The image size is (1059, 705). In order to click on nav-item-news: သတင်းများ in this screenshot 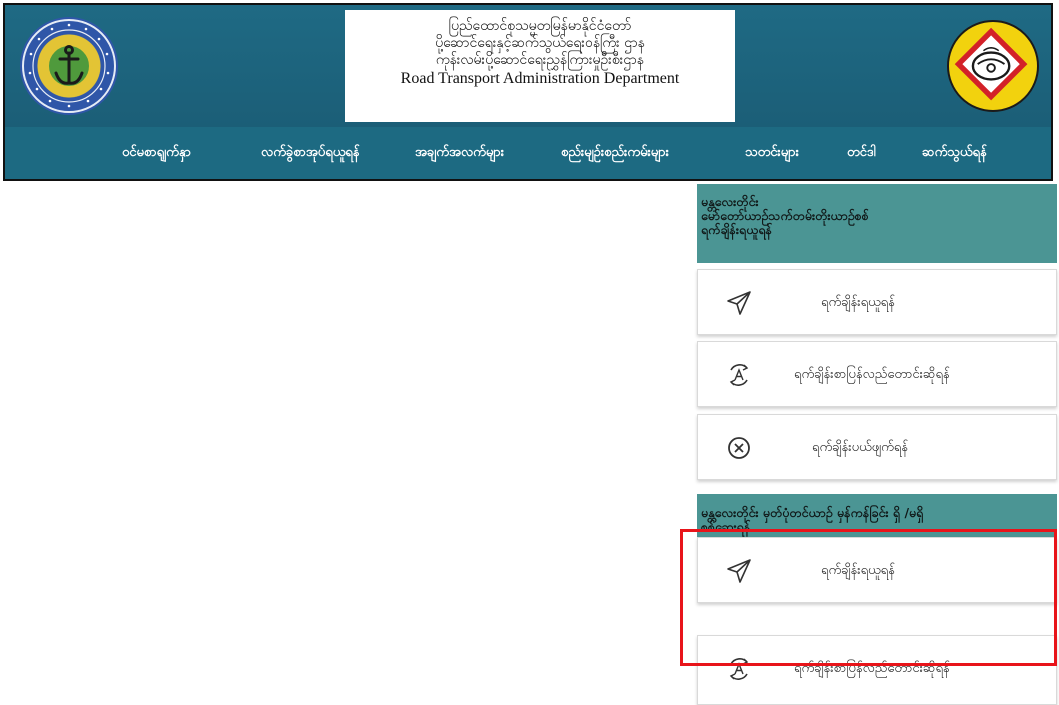, I will do `click(772, 153)`.